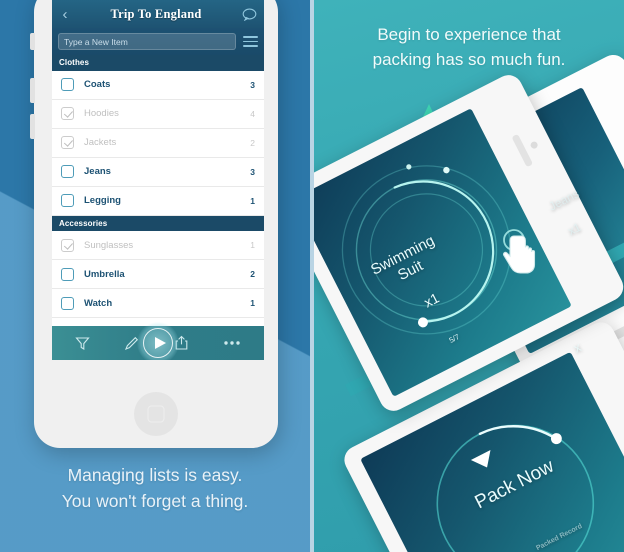  Describe the element at coordinates (147, 41) in the screenshot. I see `search-input` at that location.